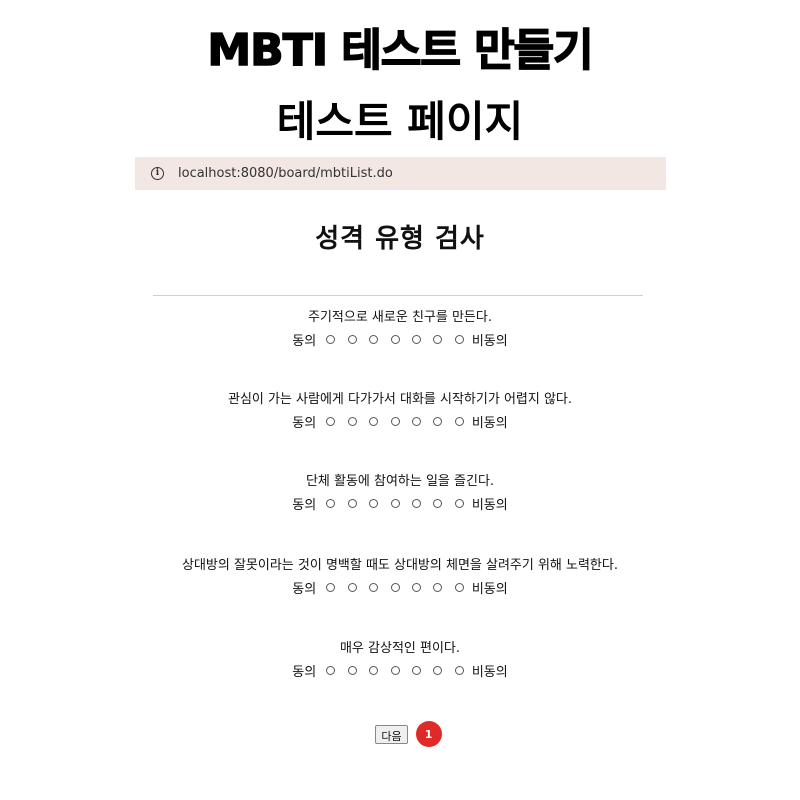 This screenshot has width=800, height=800. Describe the element at coordinates (428, 734) in the screenshot. I see `page-number-badge: 1` at that location.